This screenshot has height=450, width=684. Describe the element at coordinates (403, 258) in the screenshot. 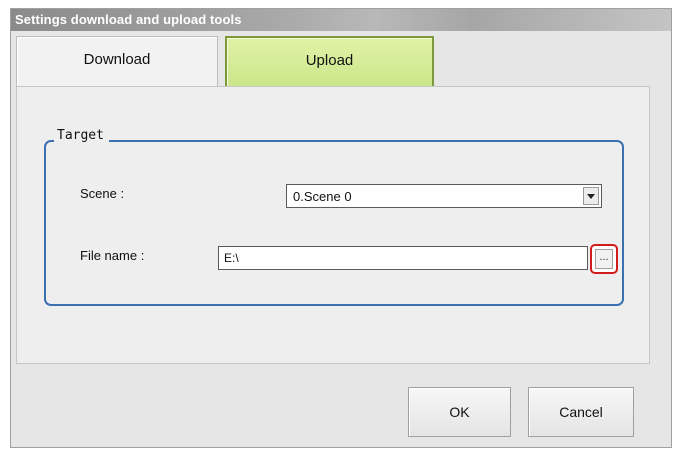

I see `file-name-field: E:\` at that location.